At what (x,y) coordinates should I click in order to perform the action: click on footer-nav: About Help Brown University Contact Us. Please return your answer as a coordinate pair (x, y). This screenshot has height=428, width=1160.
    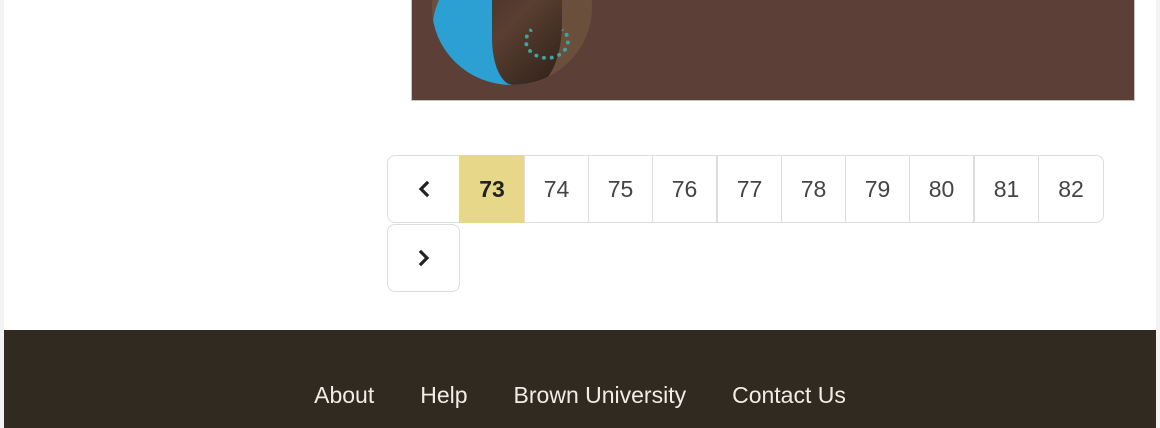
    Looking at the image, I should click on (580, 395).